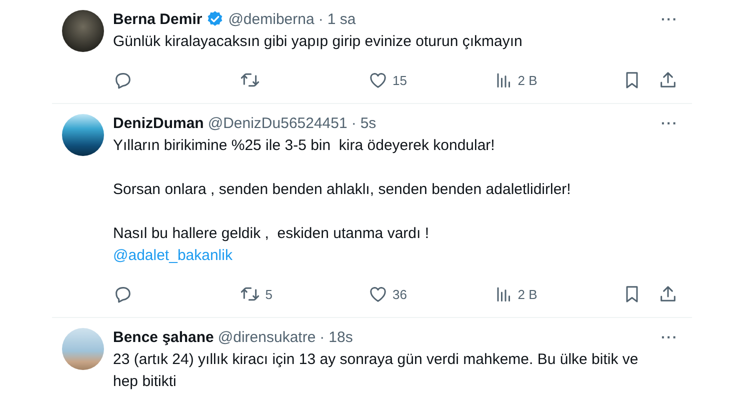 The height and width of the screenshot is (420, 730). What do you see at coordinates (268, 294) in the screenshot?
I see `retweet-count: 5` at bounding box center [268, 294].